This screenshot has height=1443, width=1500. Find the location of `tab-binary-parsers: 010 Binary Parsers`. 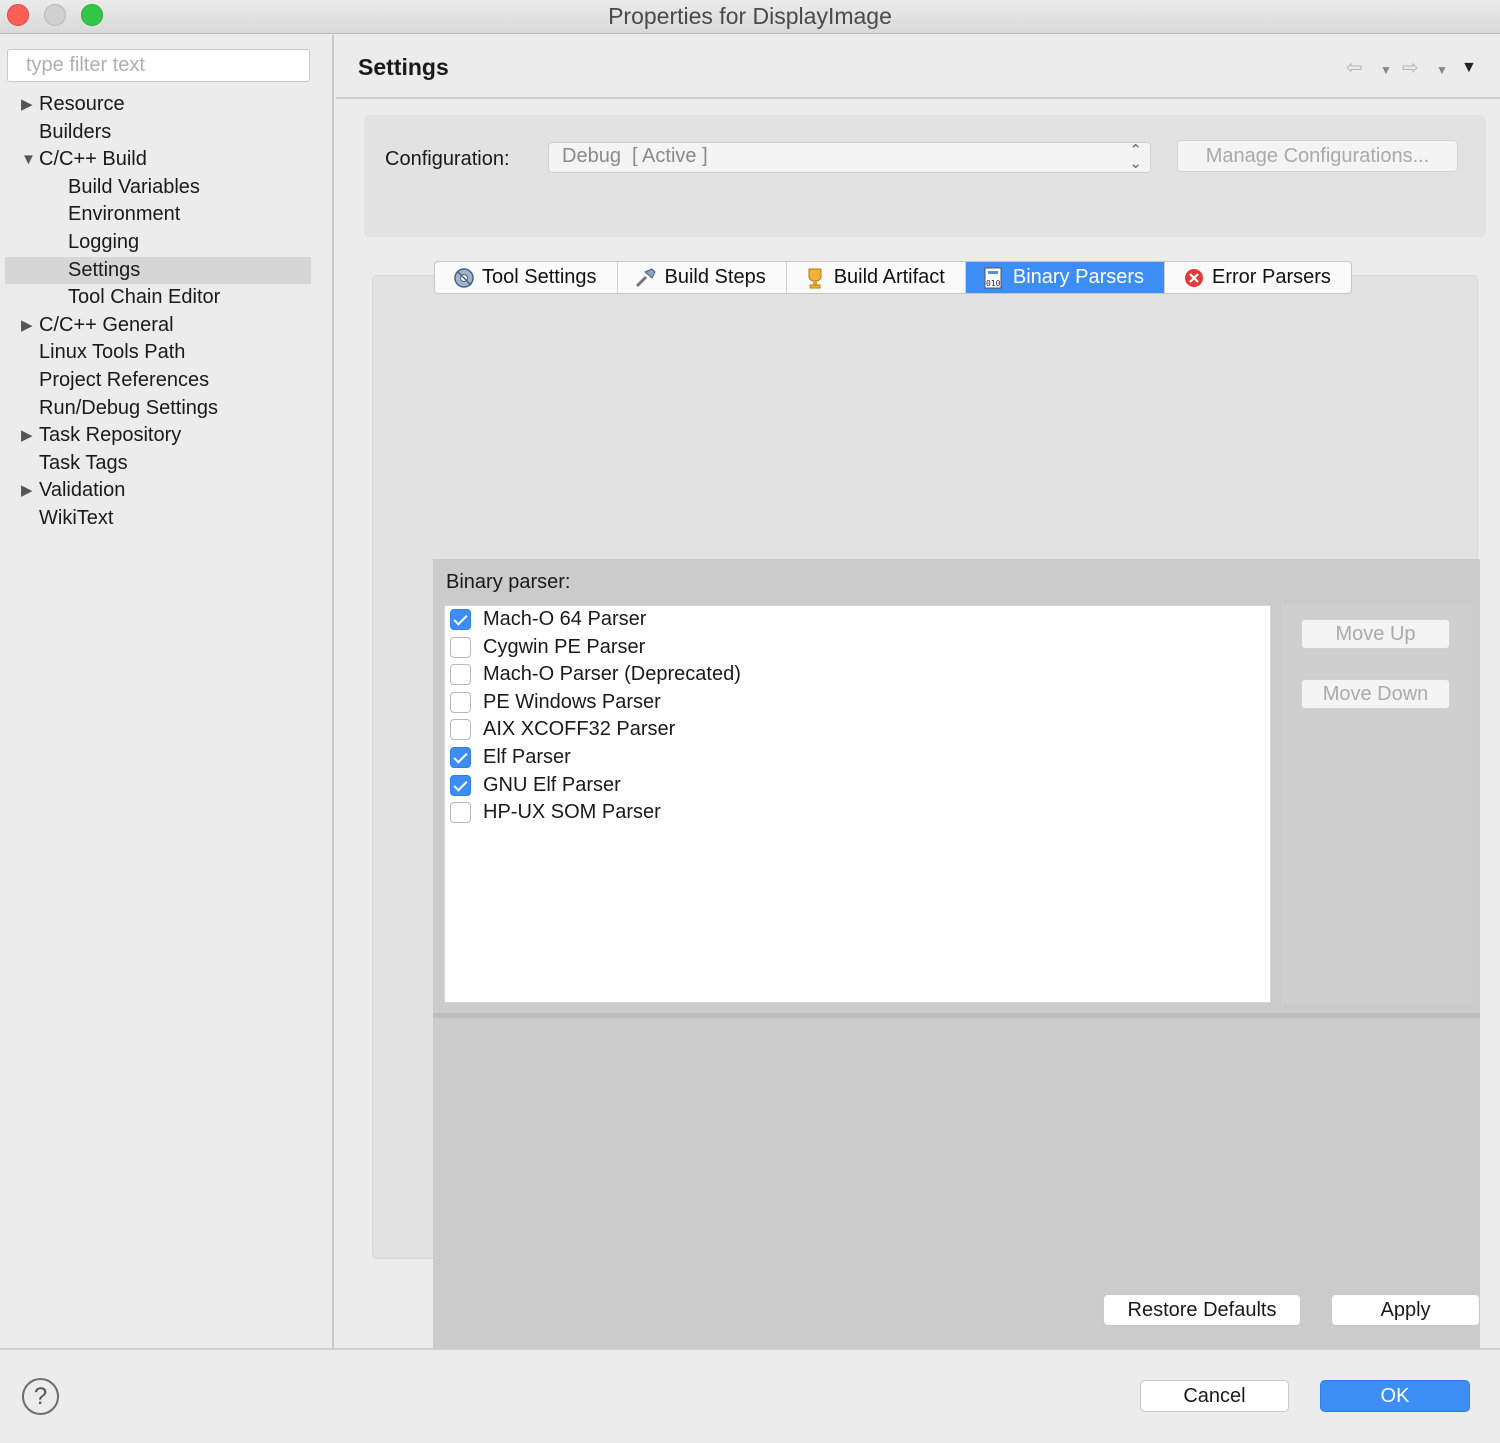

tab-binary-parsers: 010 Binary Parsers is located at coordinates (1065, 277).